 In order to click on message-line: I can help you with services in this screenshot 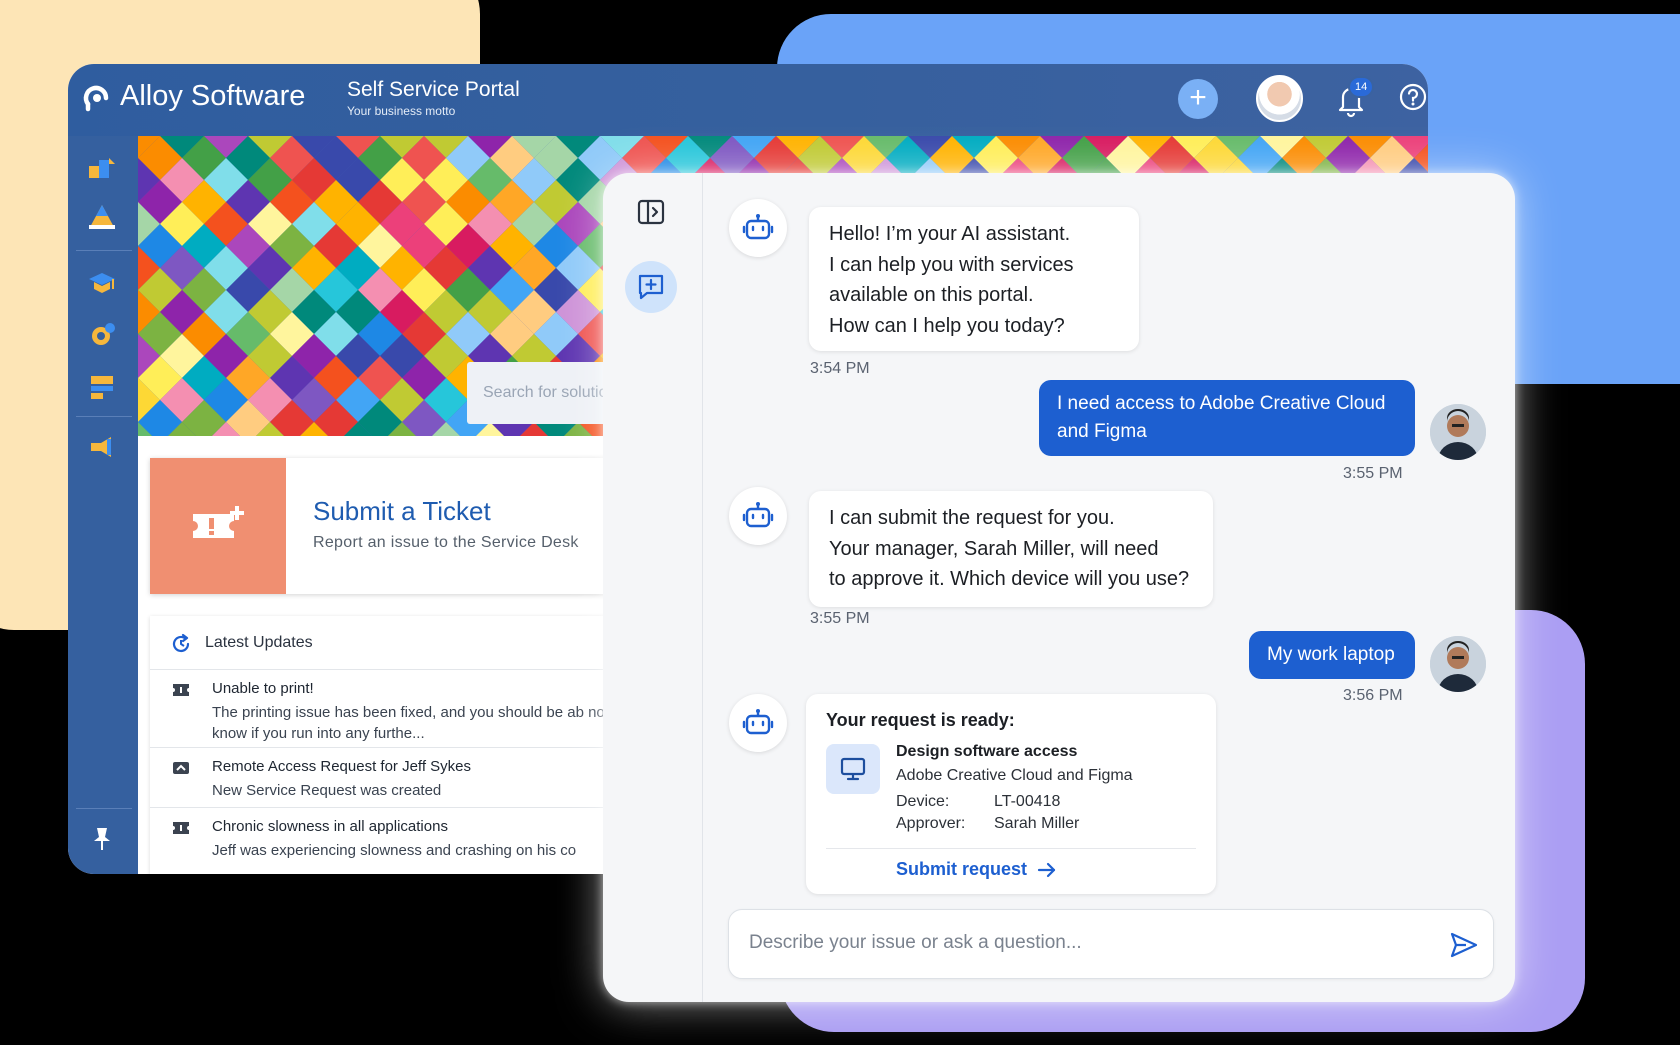, I will do `click(951, 264)`.